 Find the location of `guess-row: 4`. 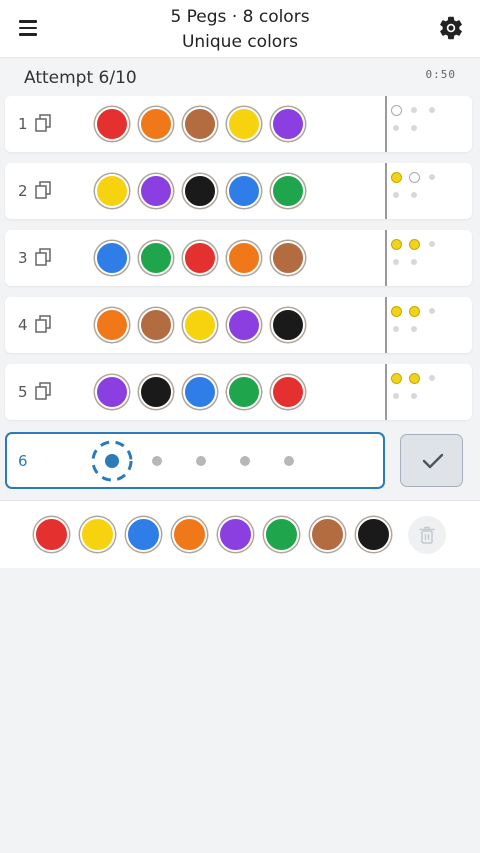

guess-row: 4 is located at coordinates (238, 325).